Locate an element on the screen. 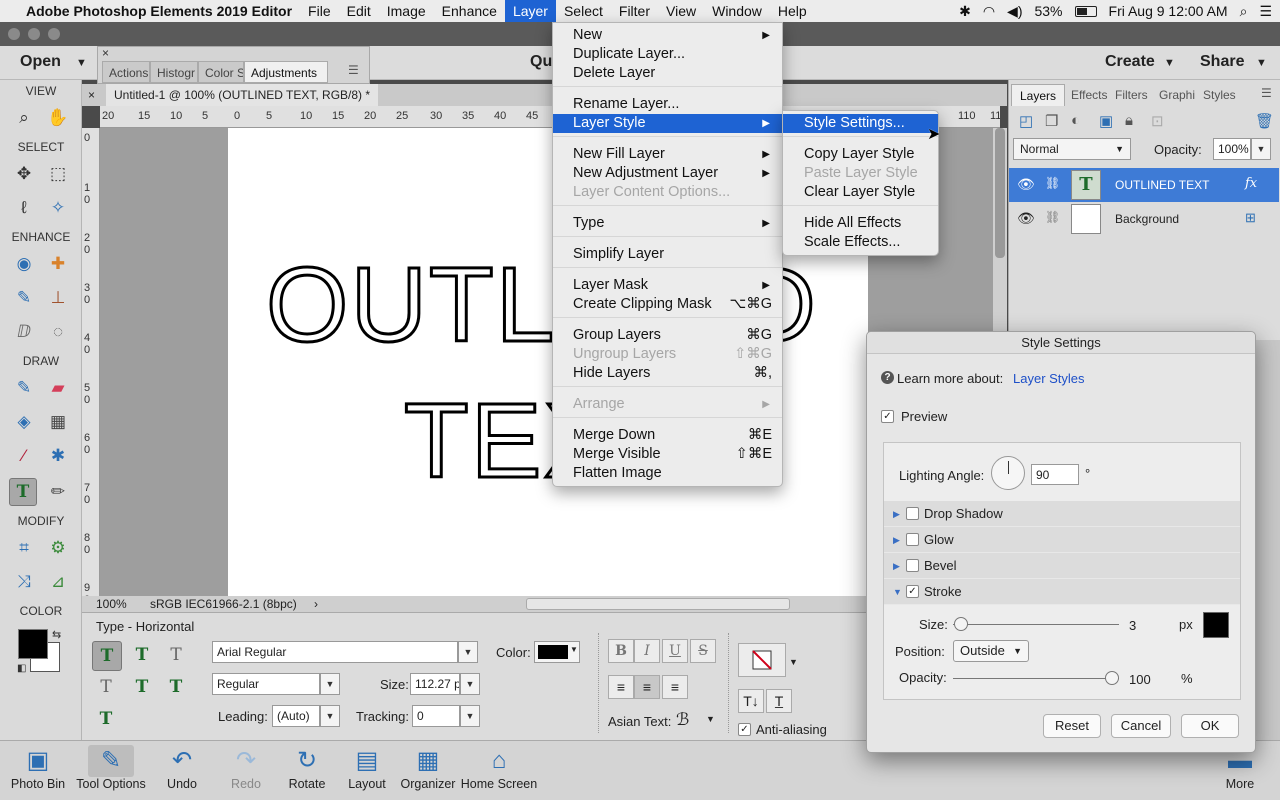 The width and height of the screenshot is (1280, 800). lock-transparent-icon: ⊡ is located at coordinates (1157, 121).